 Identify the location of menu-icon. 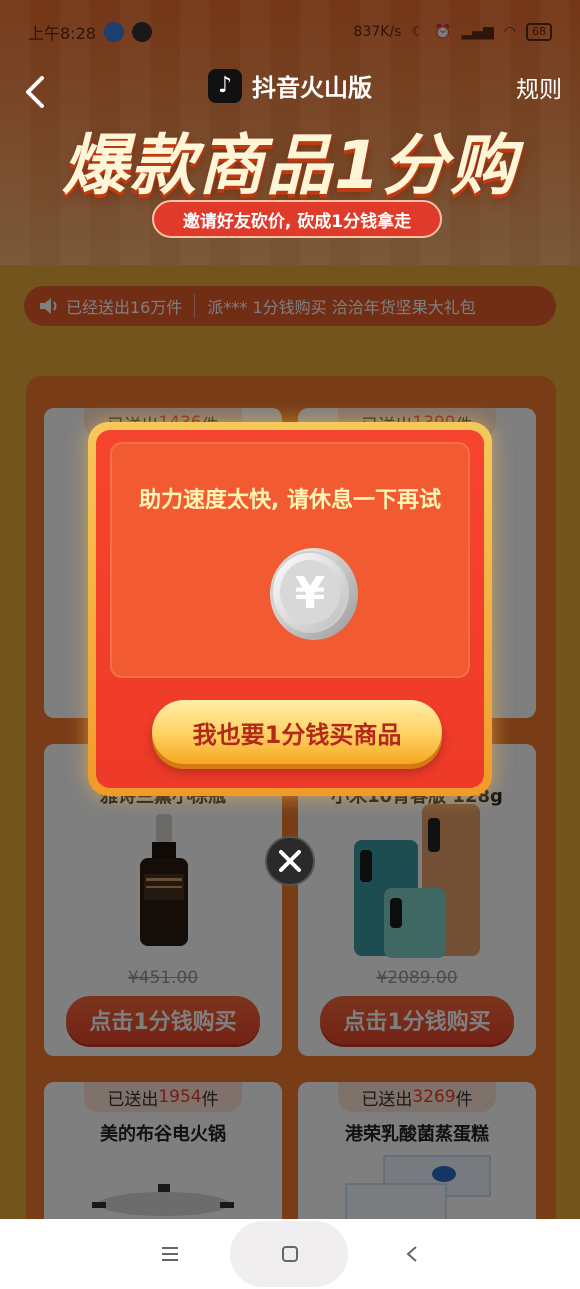
(170, 1254).